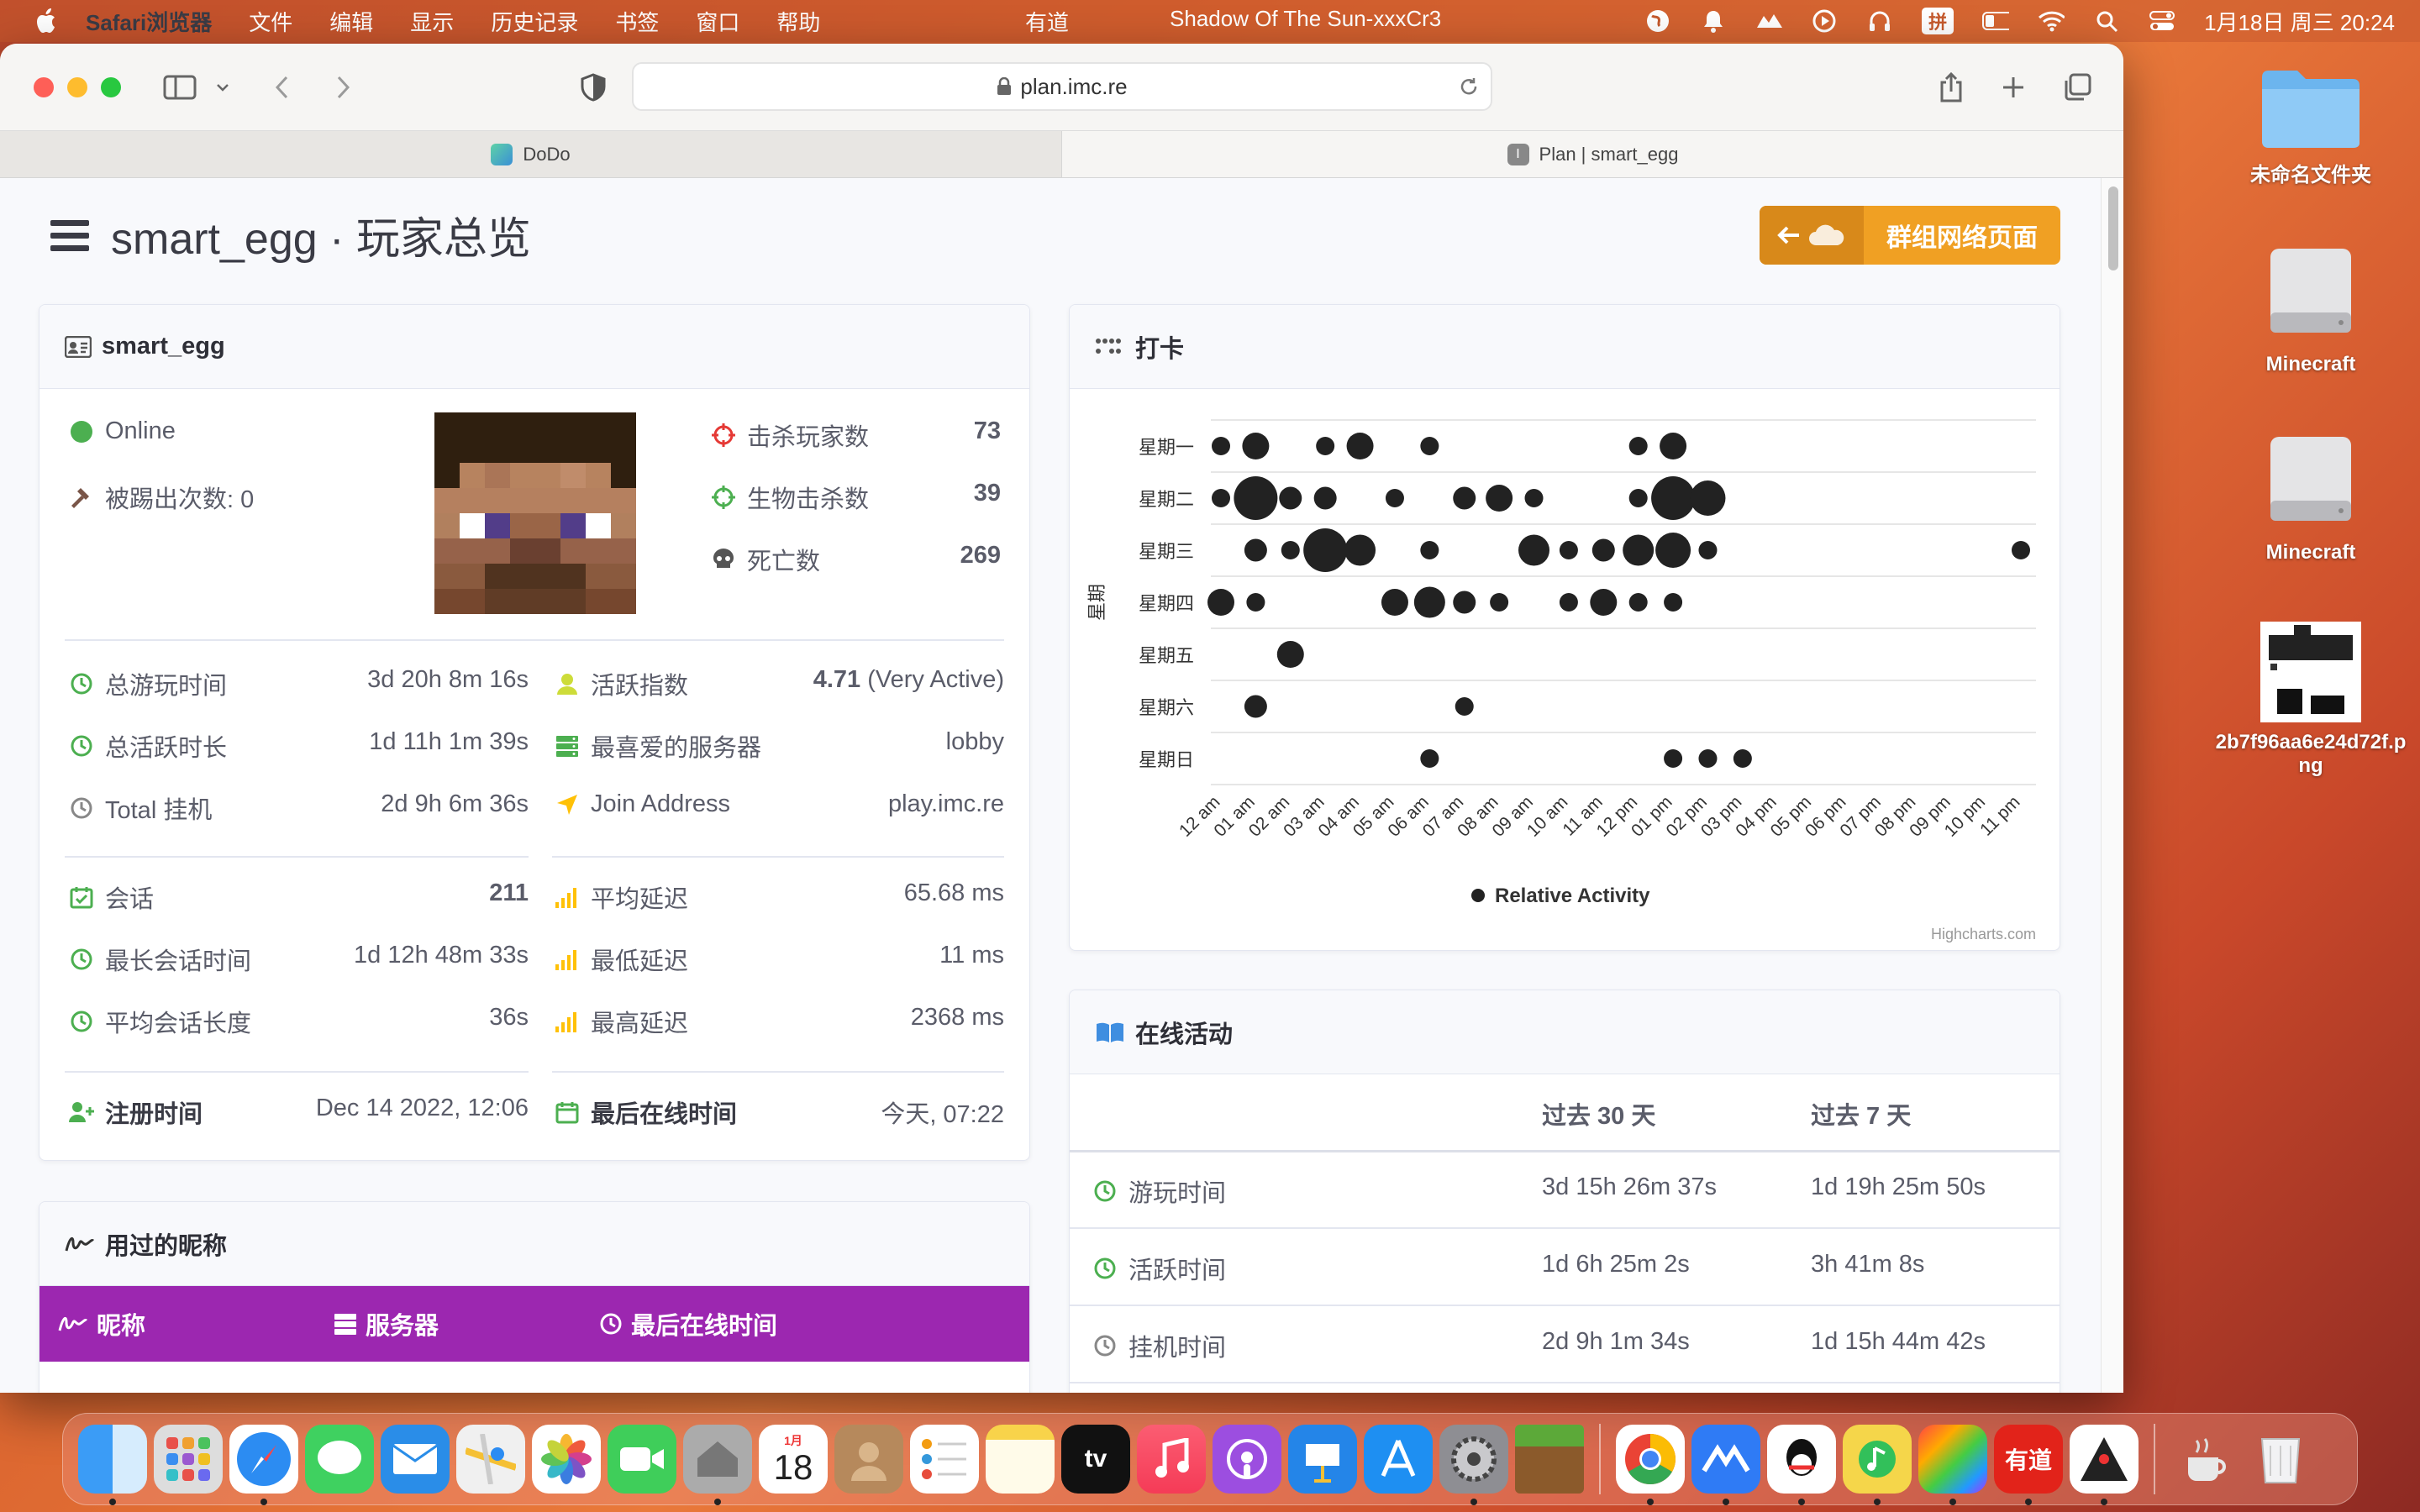  What do you see at coordinates (449, 741) in the screenshot?
I see `active-value: 1d 11h 1m 39s` at bounding box center [449, 741].